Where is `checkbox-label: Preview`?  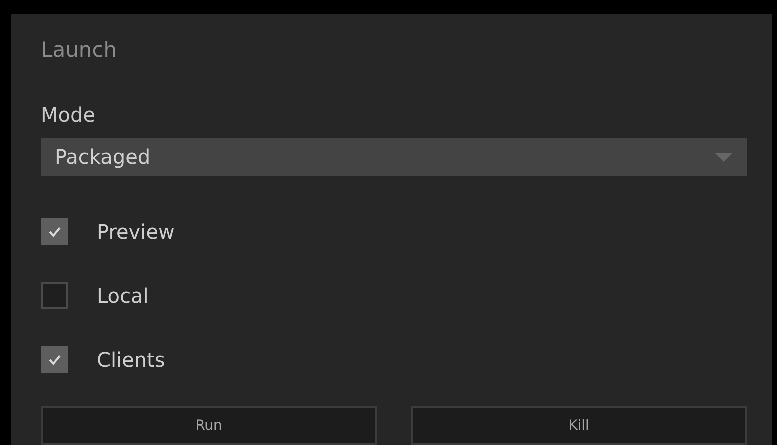 checkbox-label: Preview is located at coordinates (136, 232).